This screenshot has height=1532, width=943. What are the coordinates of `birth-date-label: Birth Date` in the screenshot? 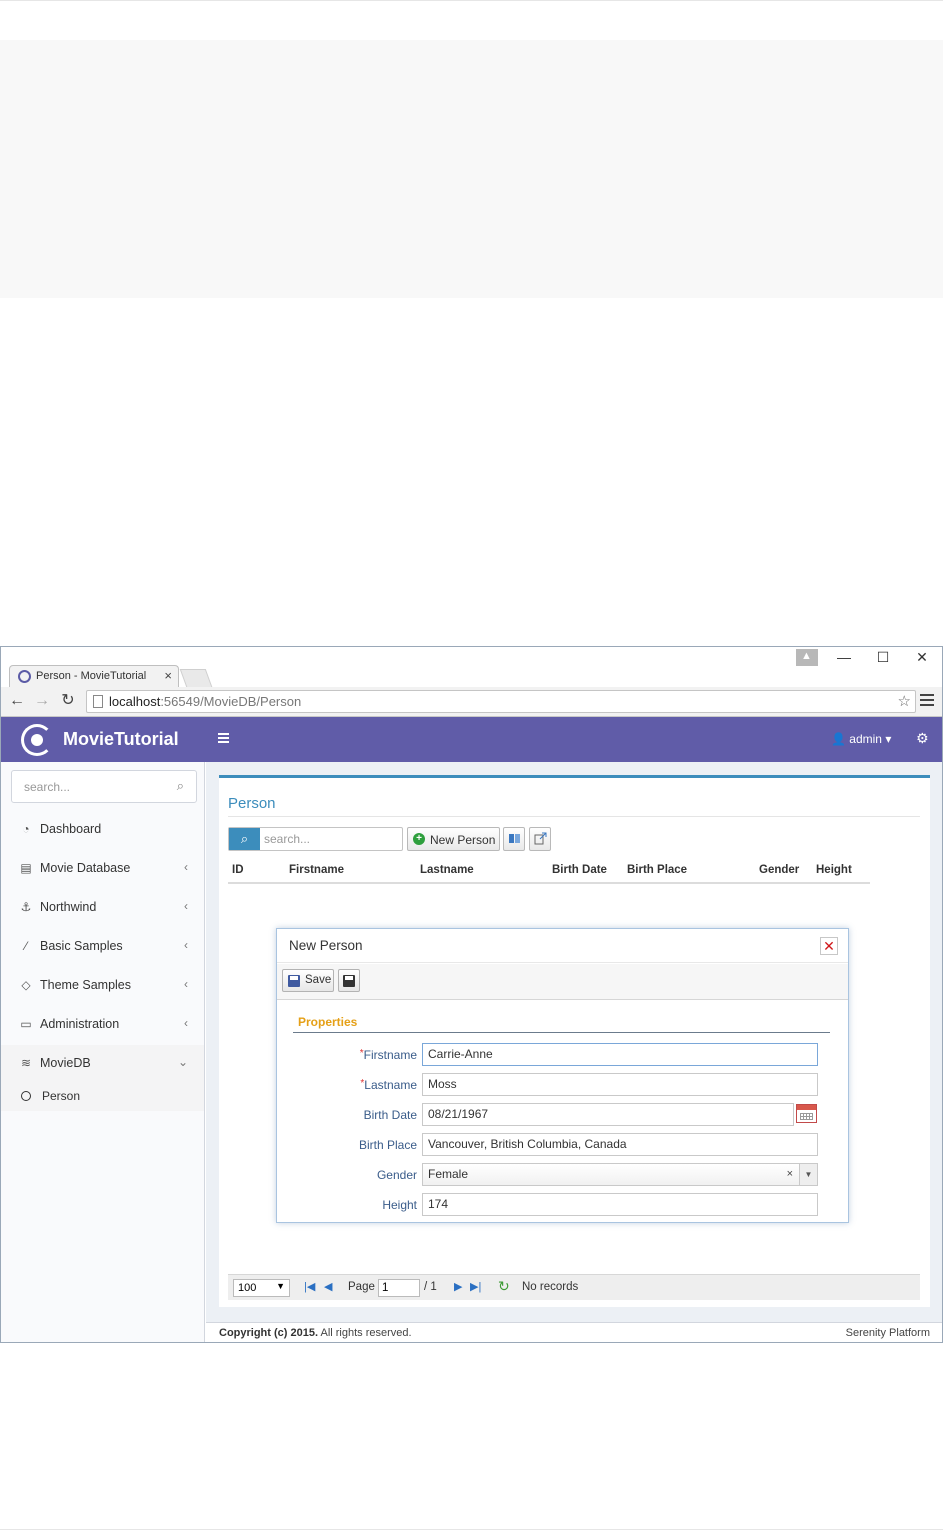 It's located at (390, 1115).